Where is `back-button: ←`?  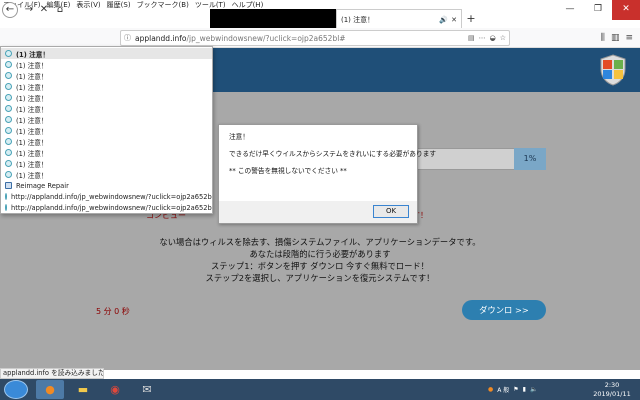
back-button: ← is located at coordinates (10, 10).